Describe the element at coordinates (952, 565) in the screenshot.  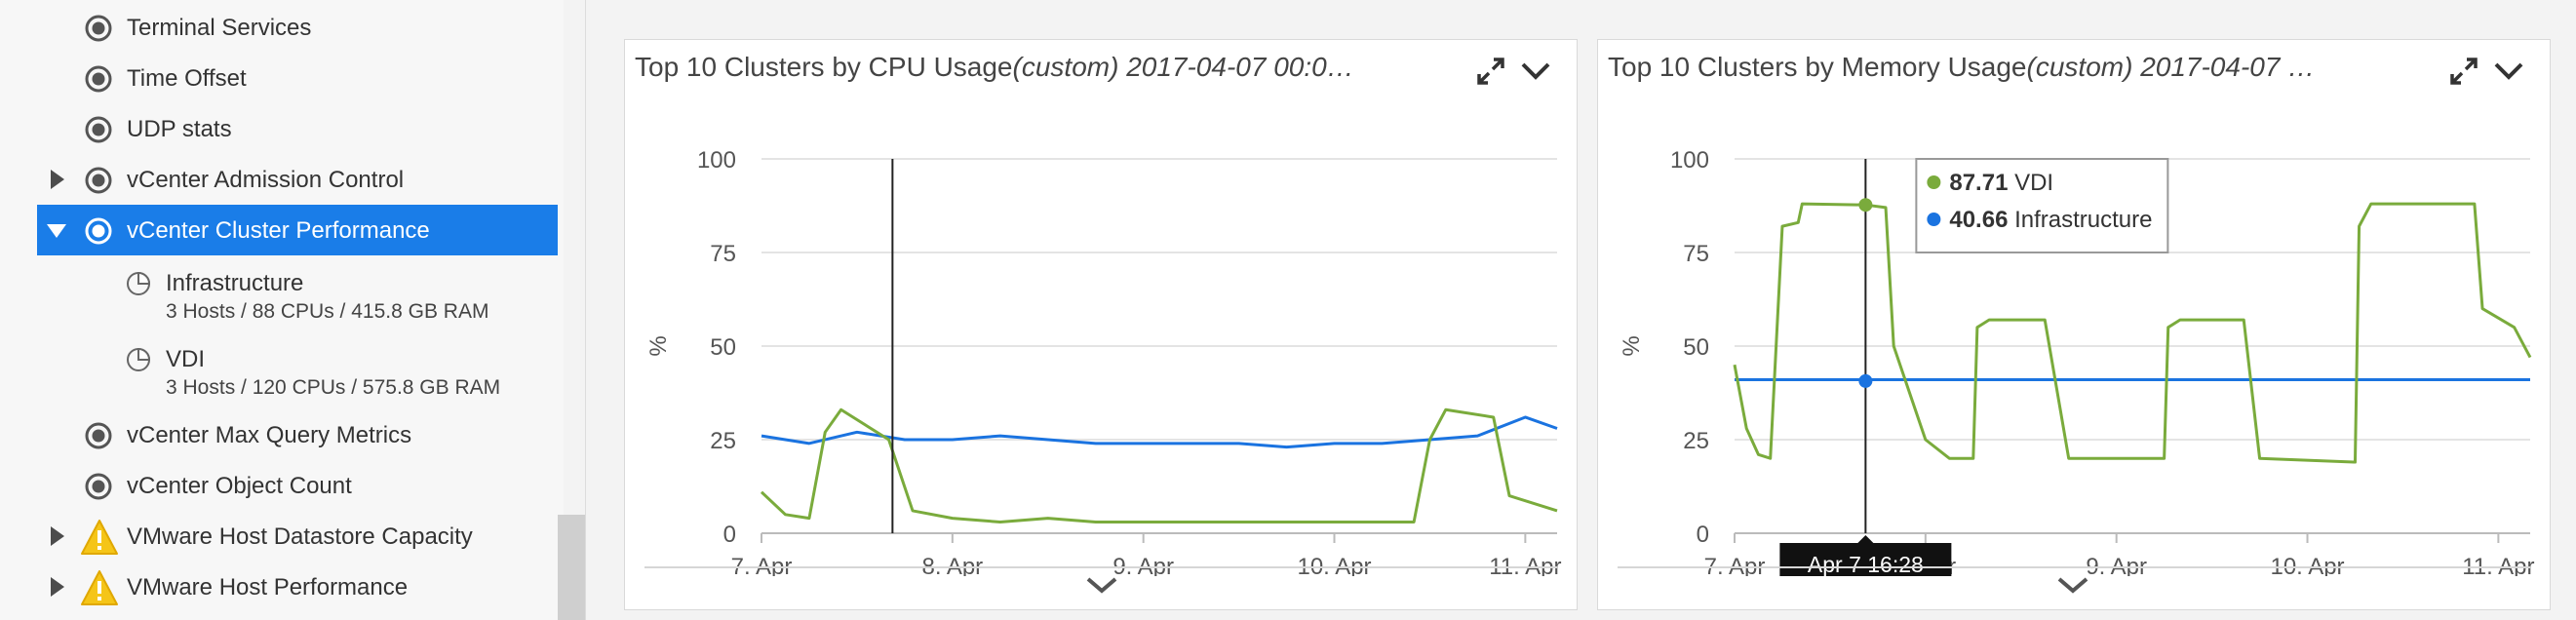
I see `x-tick-label: 8. Apr` at that location.